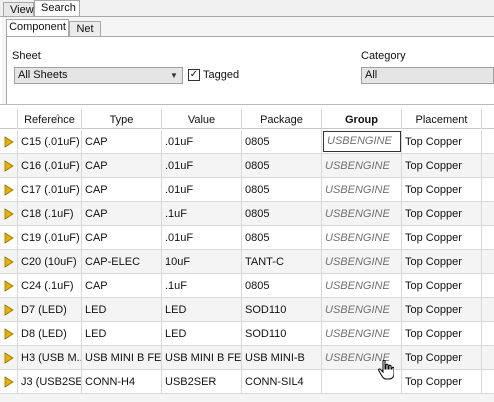 This screenshot has height=402, width=494. What do you see at coordinates (442, 119) in the screenshot?
I see `header-placement: Placement` at bounding box center [442, 119].